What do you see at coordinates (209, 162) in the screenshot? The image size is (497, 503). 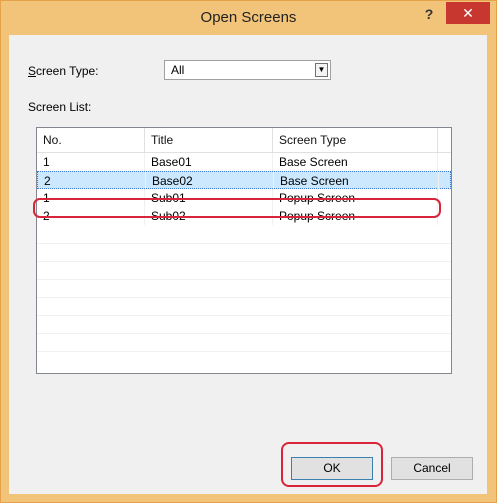 I see `cell-title: Base01` at bounding box center [209, 162].